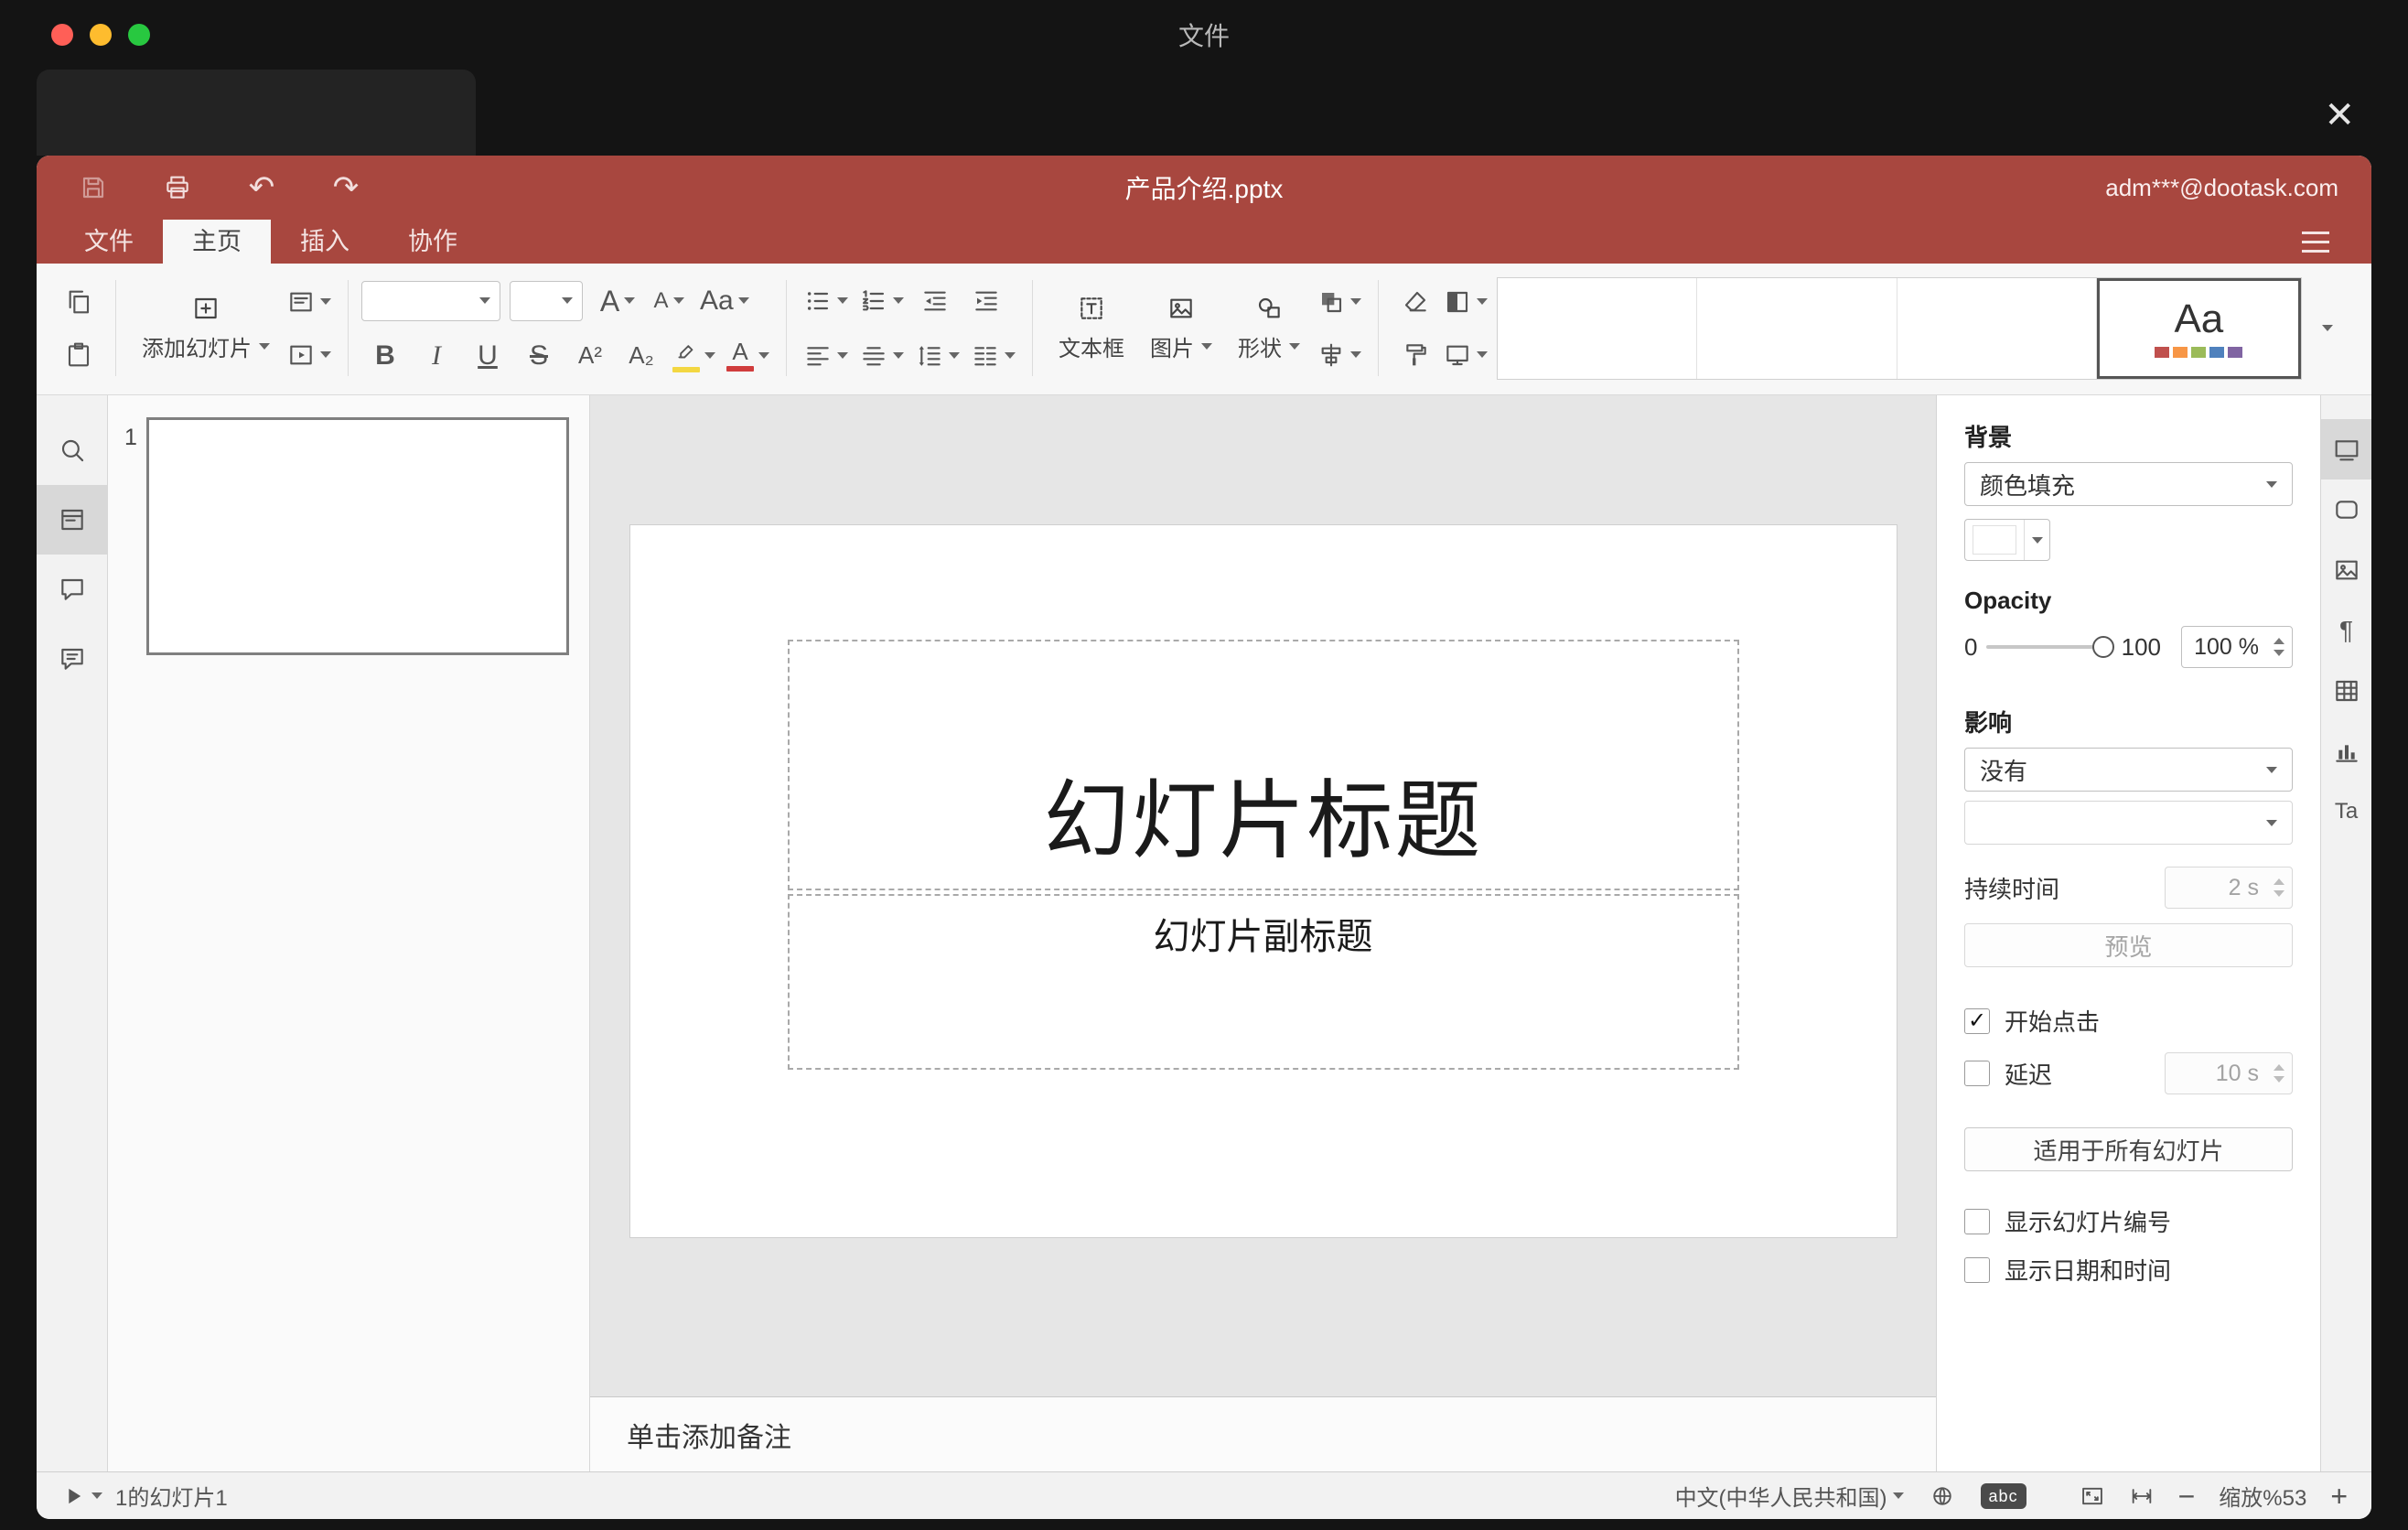  I want to click on preview-button: 预览, so click(2128, 945).